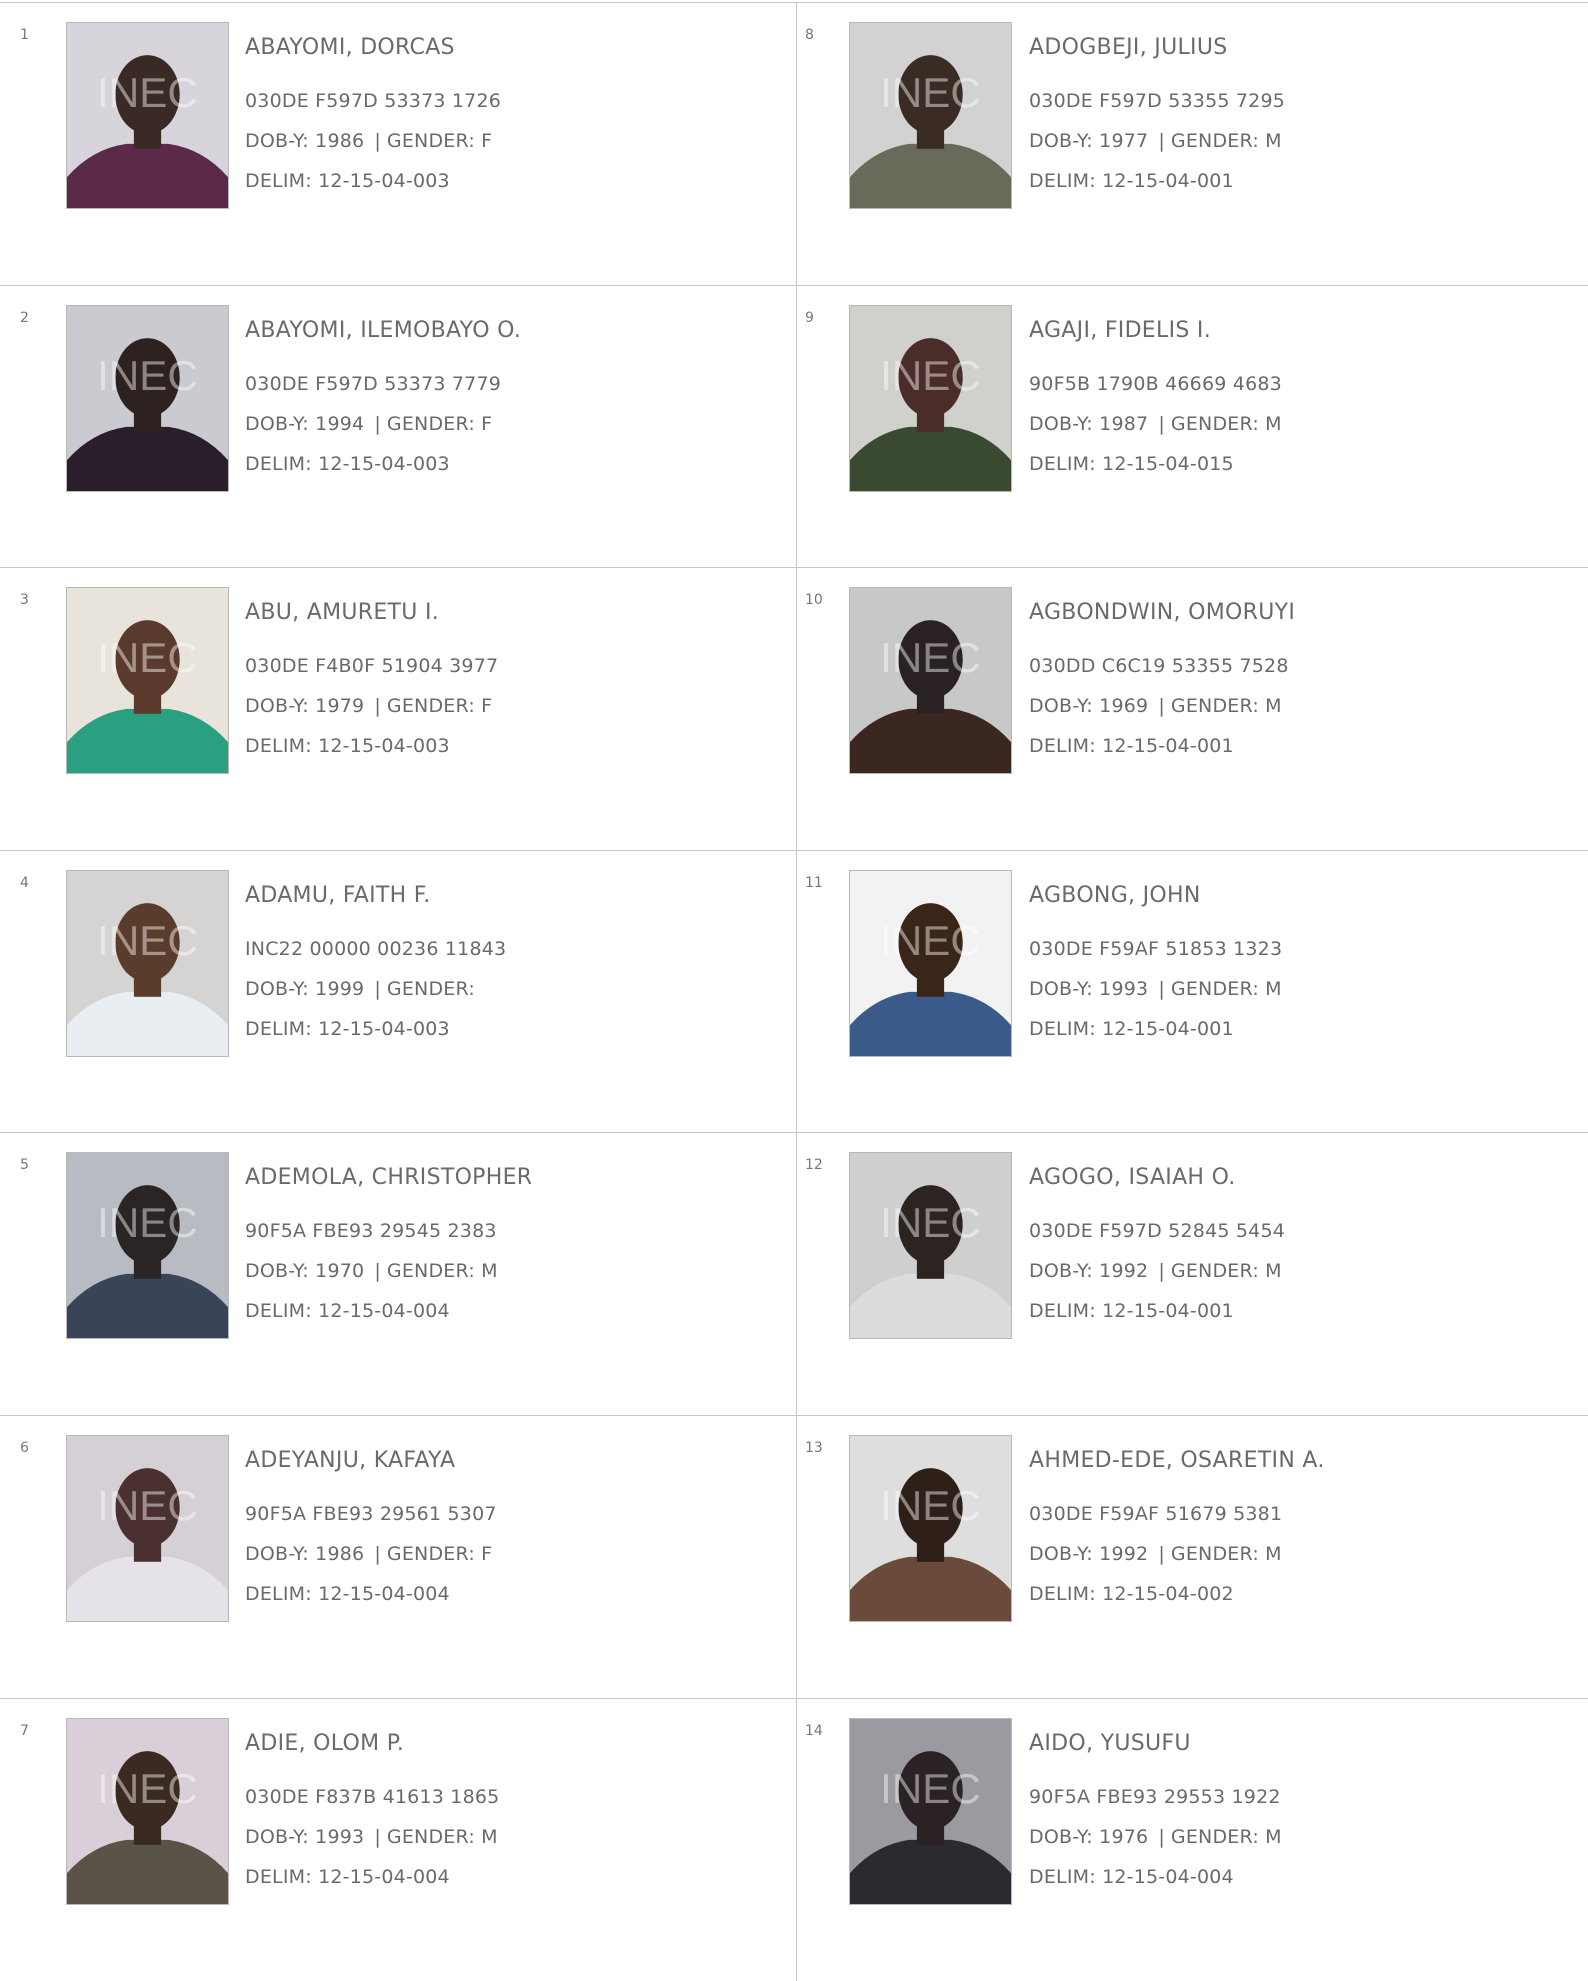 The height and width of the screenshot is (1981, 1588). I want to click on gender-value: F, so click(487, 1553).